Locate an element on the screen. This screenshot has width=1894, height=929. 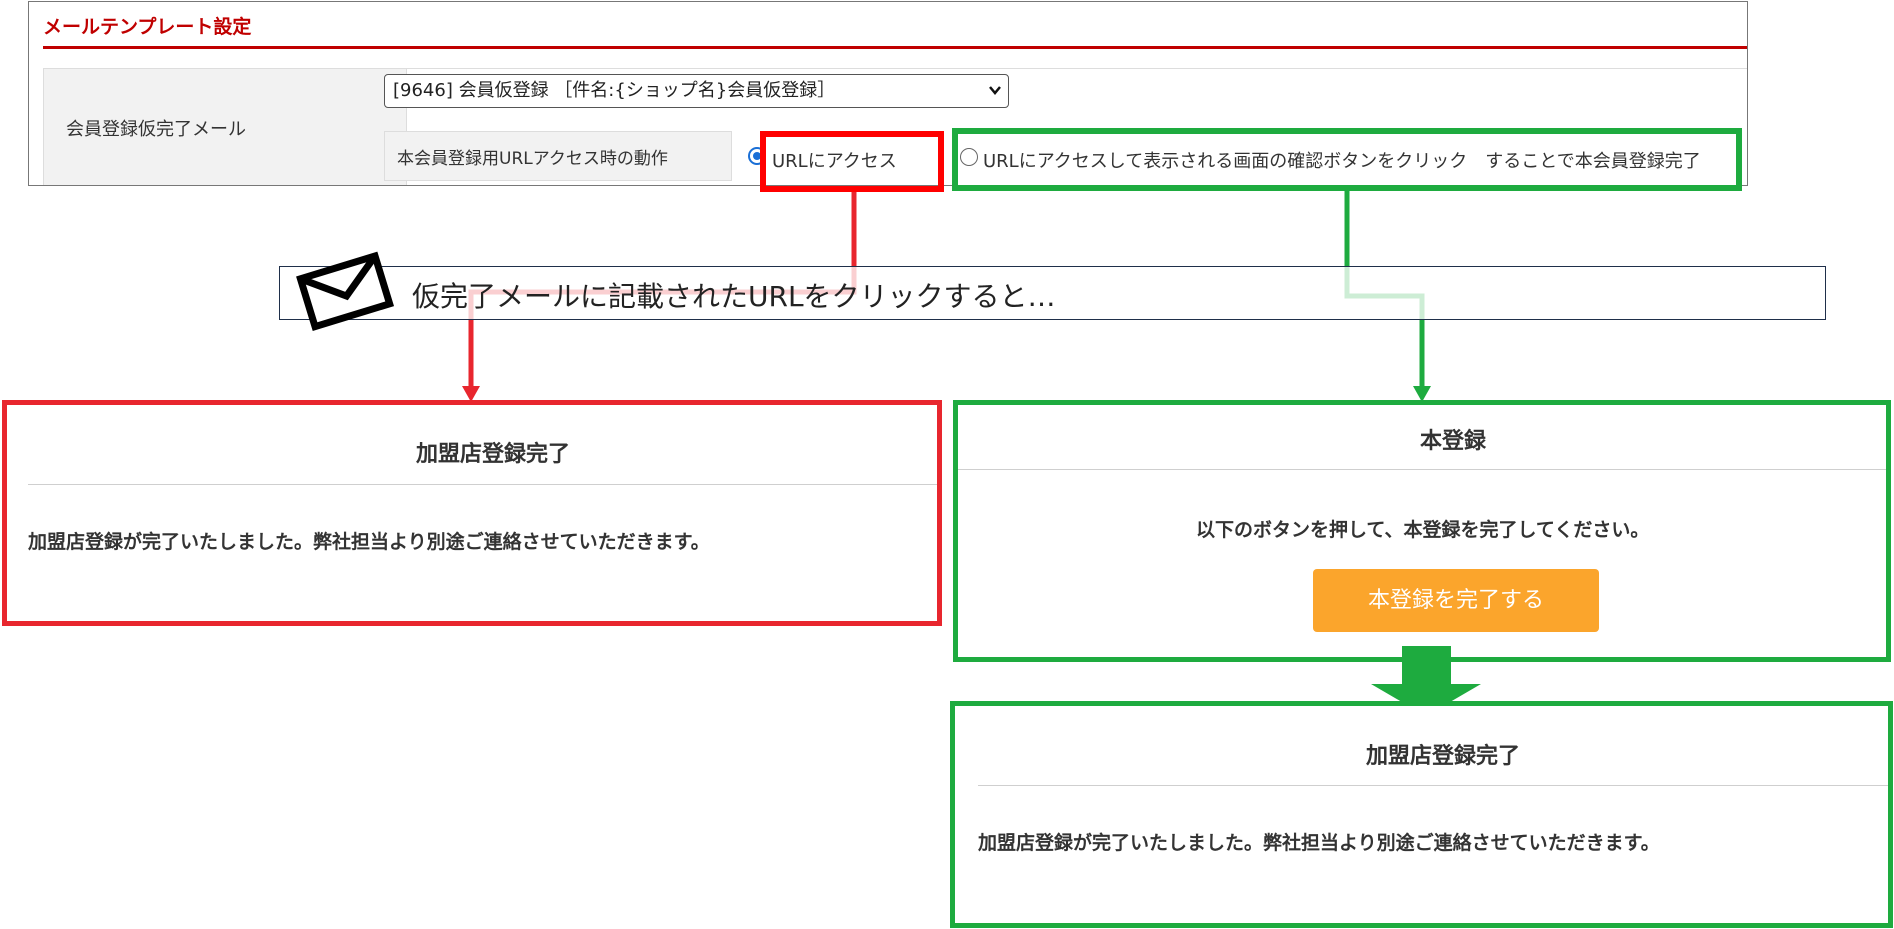
template-select: [9646] 会員仮登録 ［件名:{ショップ名}会員仮登録］ is located at coordinates (696, 91).